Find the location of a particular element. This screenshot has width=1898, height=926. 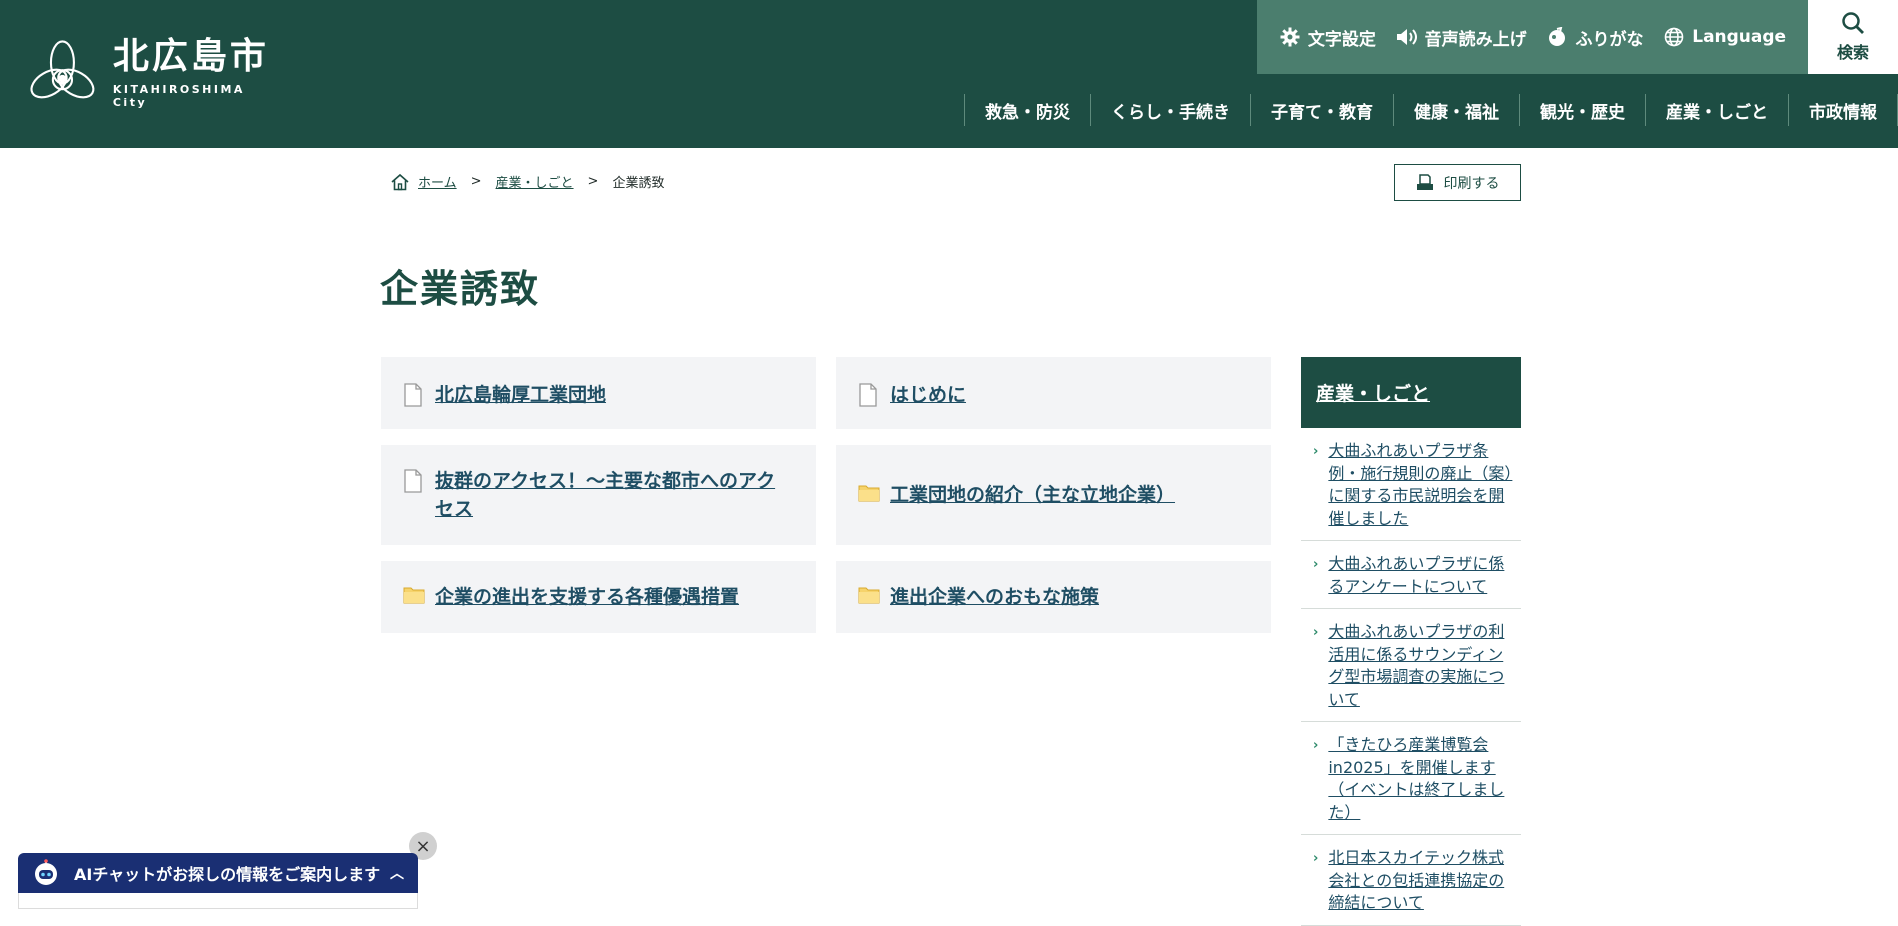

language-button: Language is located at coordinates (1724, 37).